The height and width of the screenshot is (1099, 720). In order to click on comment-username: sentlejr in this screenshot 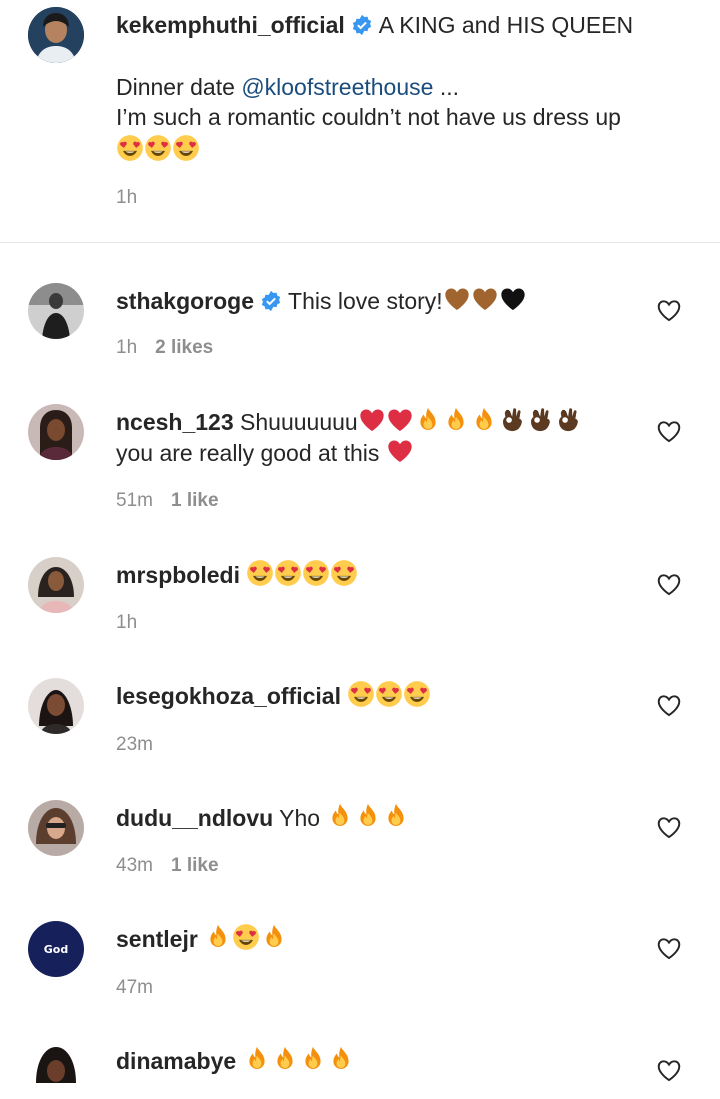, I will do `click(157, 939)`.